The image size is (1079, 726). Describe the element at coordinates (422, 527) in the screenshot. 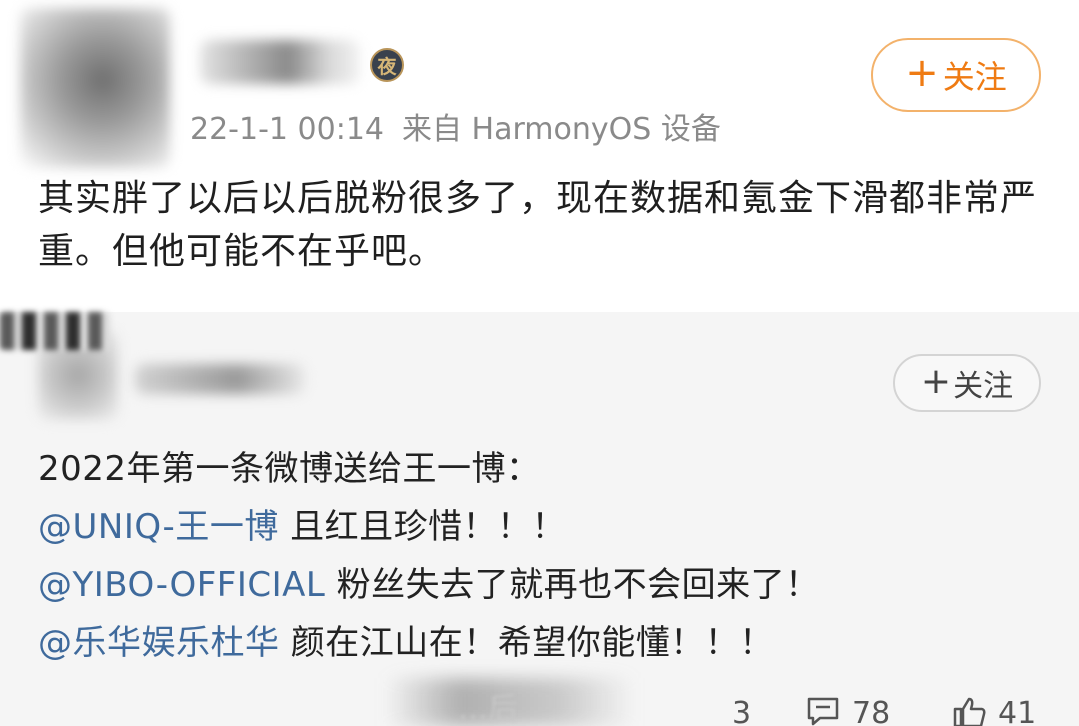

I see `post-line-text: 且红且珍惜！！！` at that location.